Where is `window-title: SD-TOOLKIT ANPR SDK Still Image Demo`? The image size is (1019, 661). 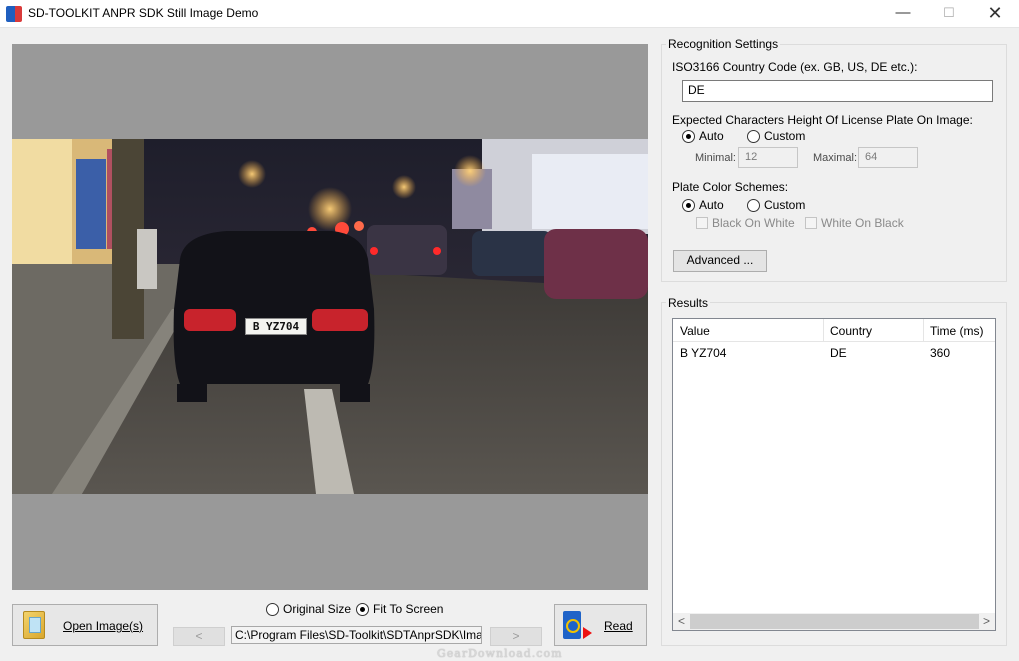 window-title: SD-TOOLKIT ANPR SDK Still Image Demo is located at coordinates (143, 13).